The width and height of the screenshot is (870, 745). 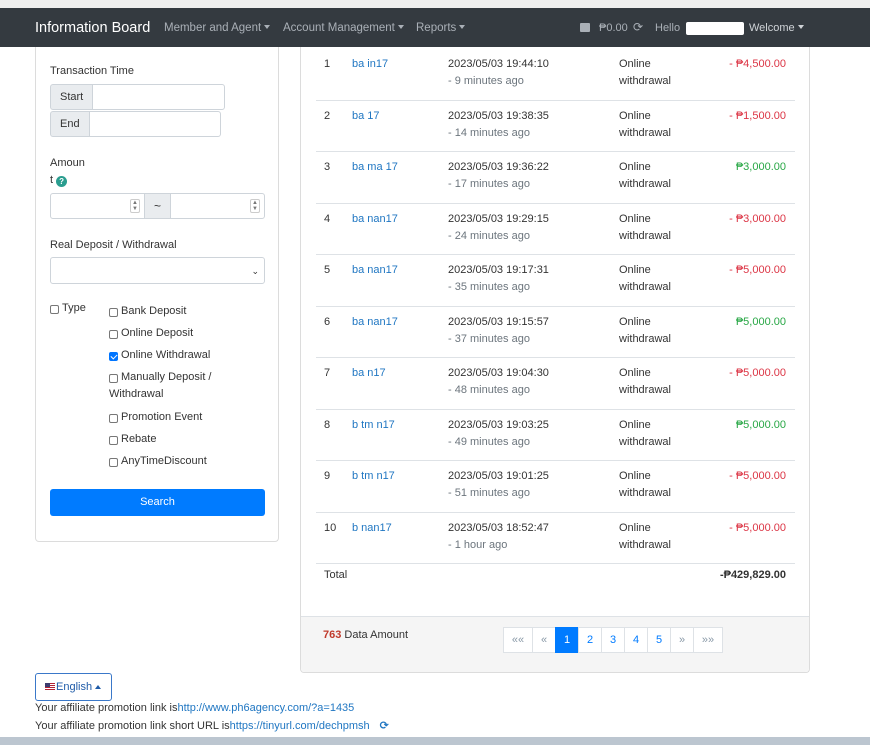 I want to click on type-all-checkbox, so click(x=54, y=309).